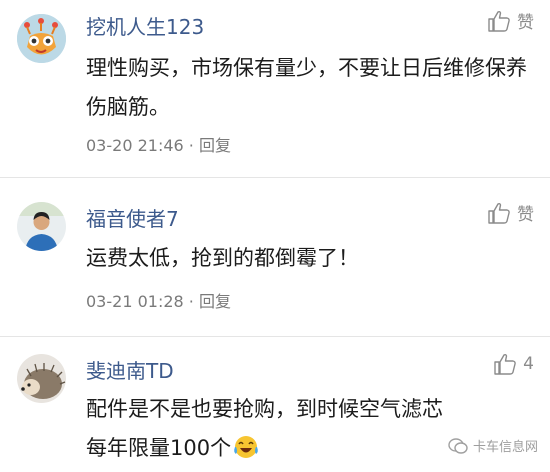 The width and height of the screenshot is (550, 472). I want to click on timestamp: 03-20 21:46, so click(135, 145).